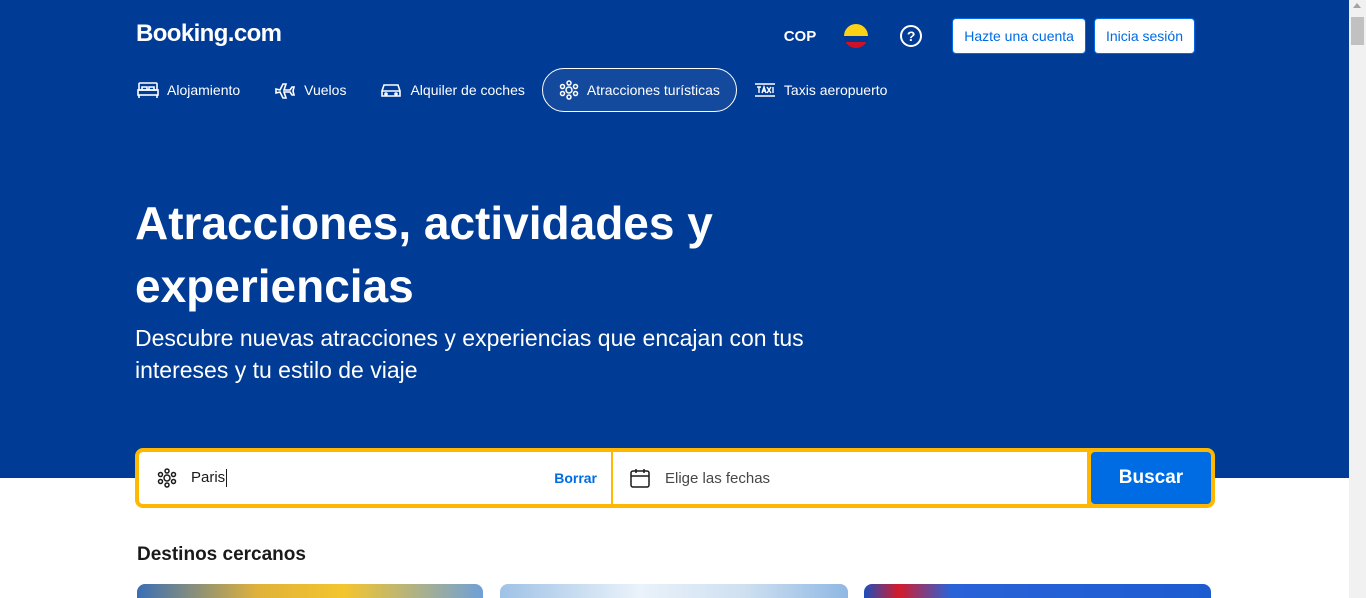  What do you see at coordinates (718, 478) in the screenshot?
I see `date-placeholder: Elige las fechas` at bounding box center [718, 478].